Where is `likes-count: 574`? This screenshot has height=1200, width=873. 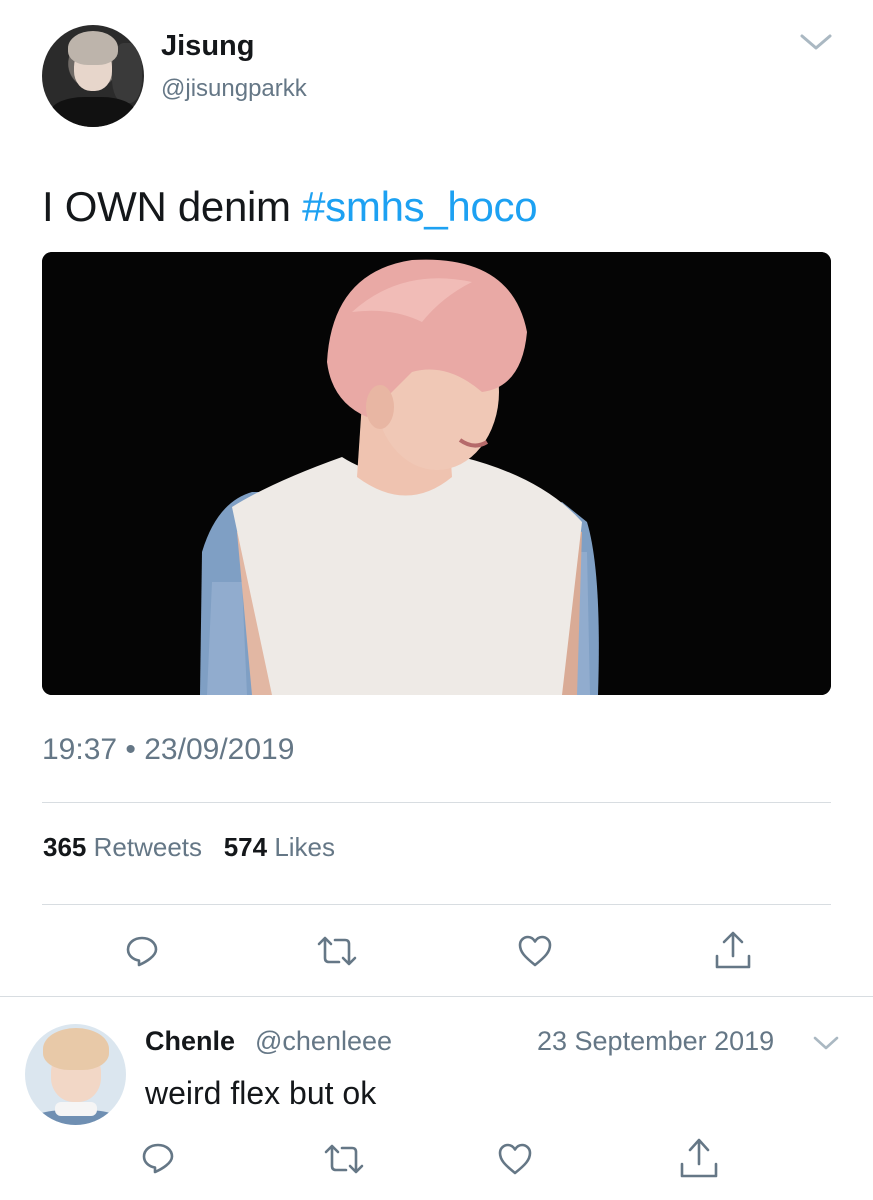 likes-count: 574 is located at coordinates (245, 847).